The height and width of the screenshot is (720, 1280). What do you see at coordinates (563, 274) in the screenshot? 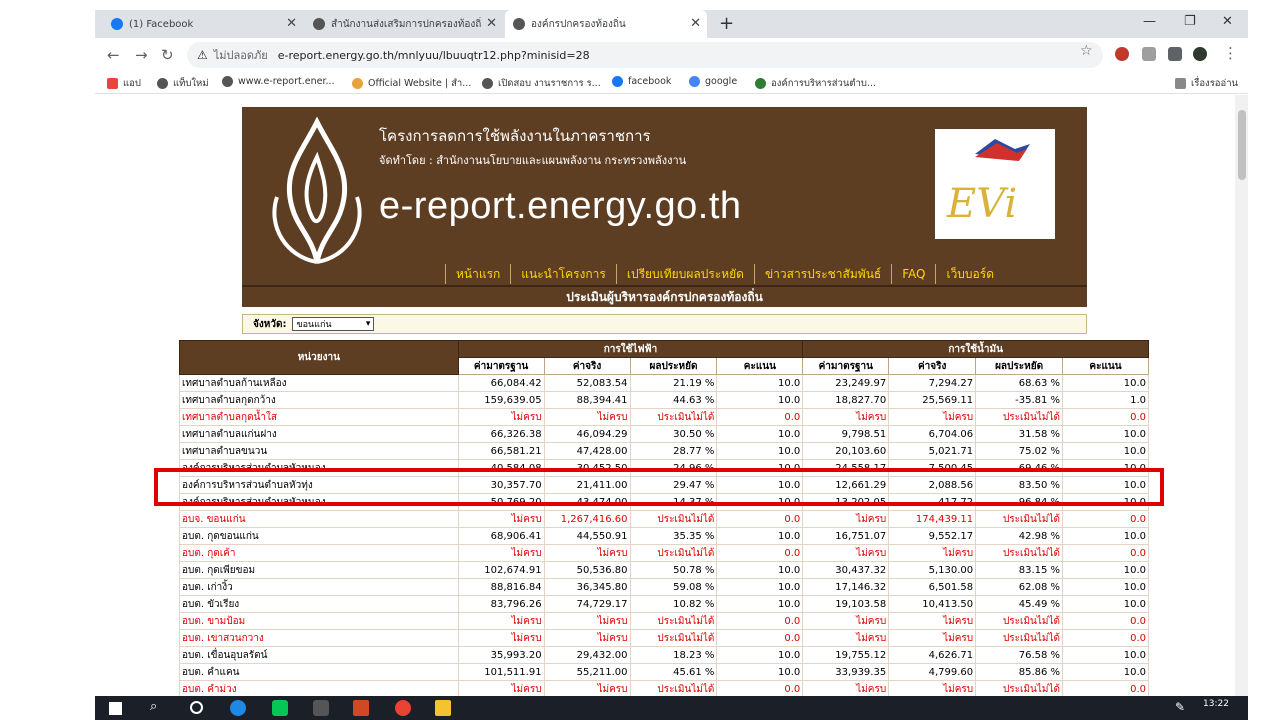
I see `menu-about: แนะนำโครงการ` at bounding box center [563, 274].